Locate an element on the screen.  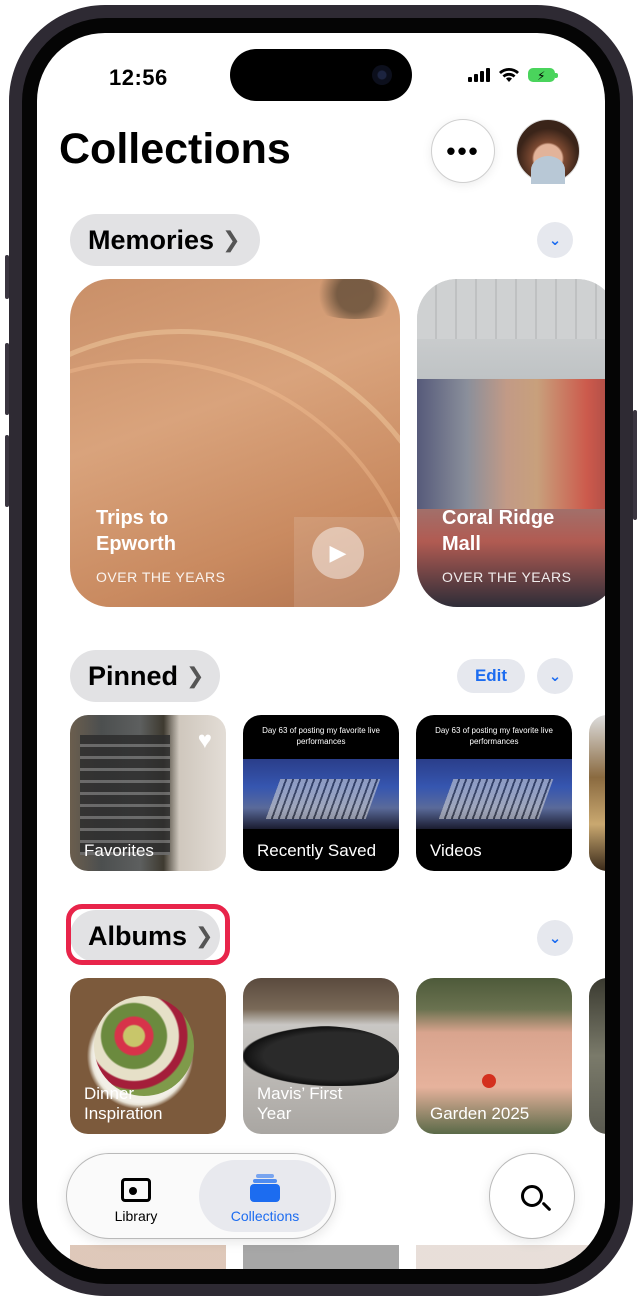
volume-down-button is located at coordinates (7, 471).